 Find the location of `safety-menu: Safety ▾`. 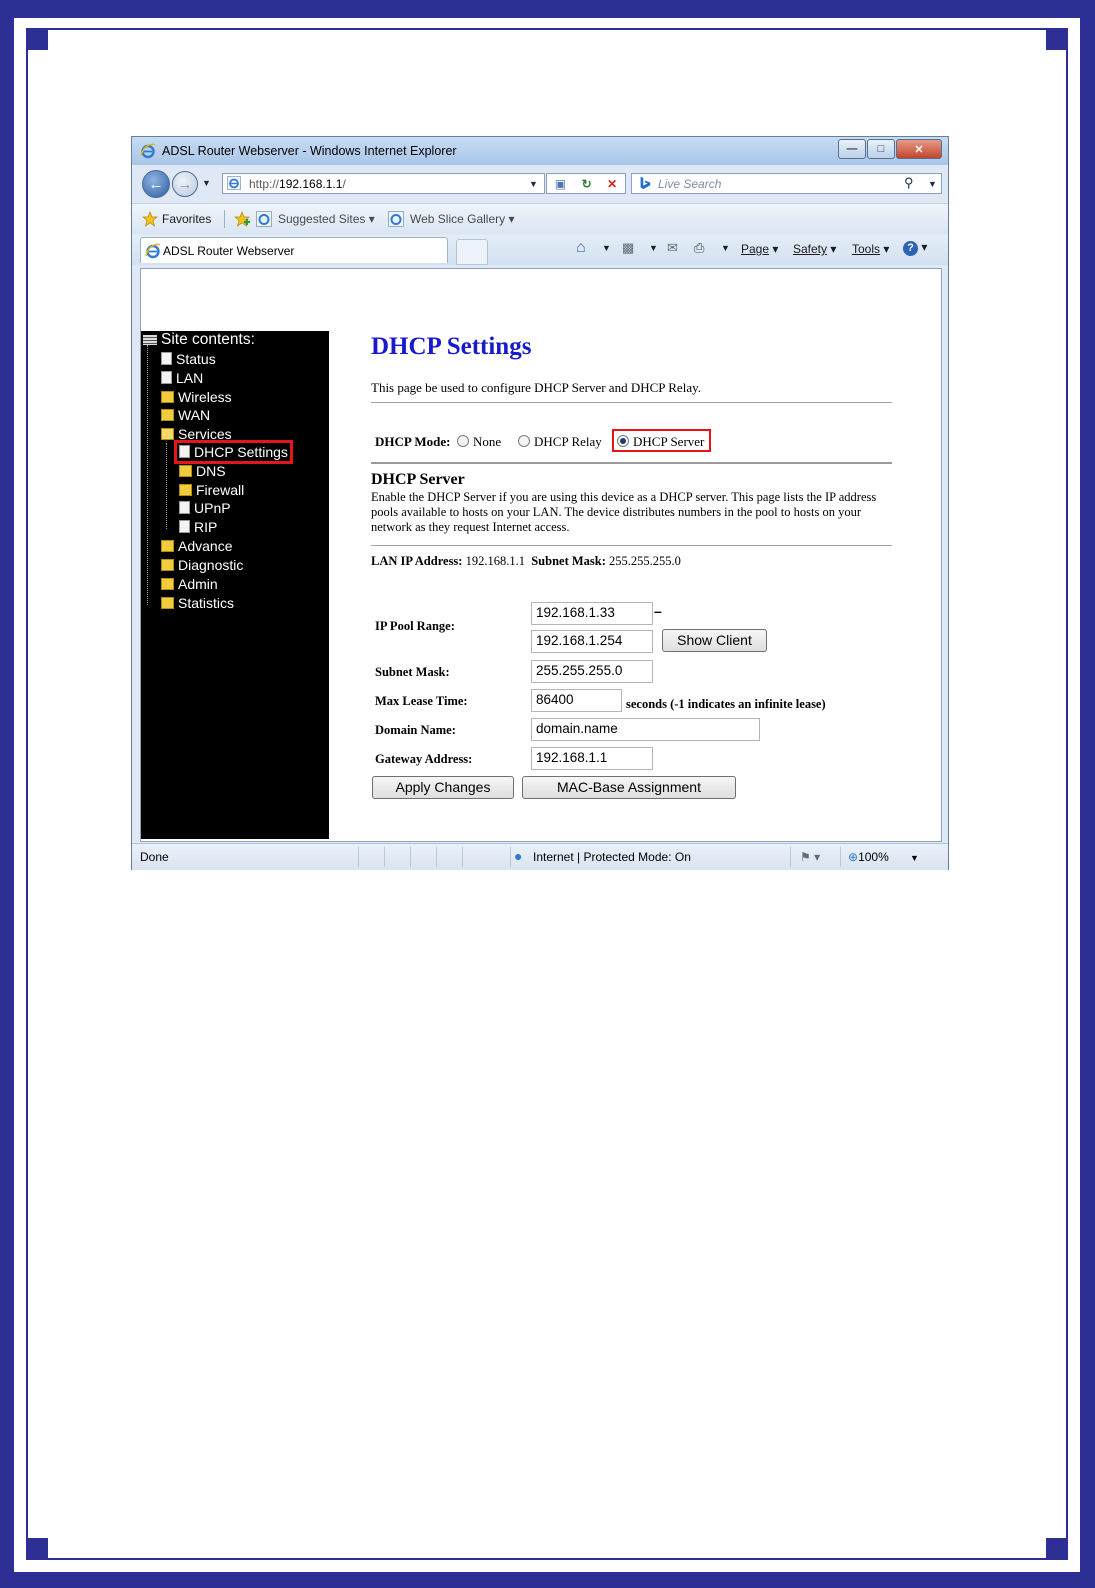

safety-menu: Safety ▾ is located at coordinates (814, 249).